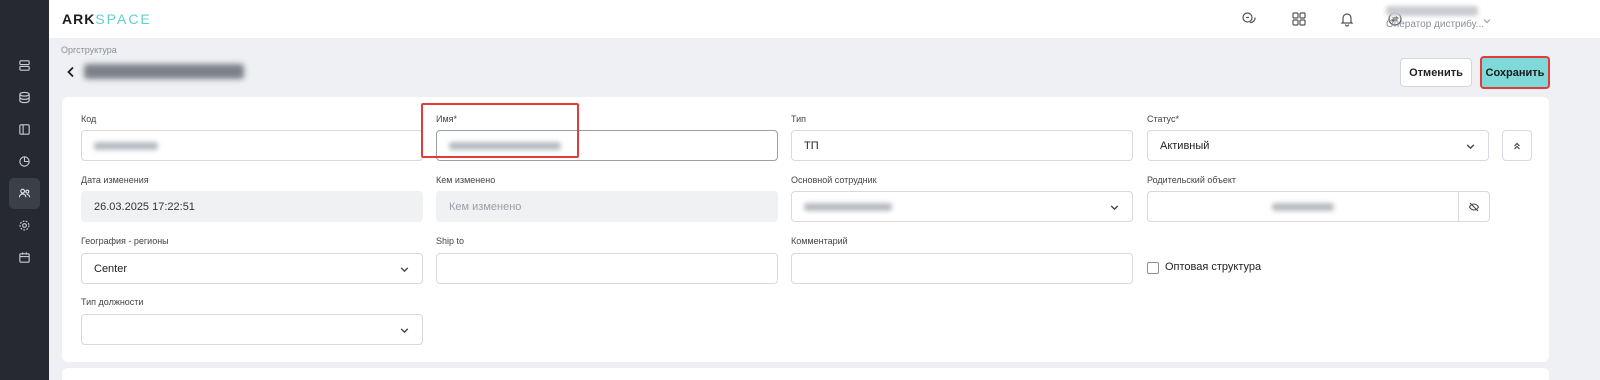 The height and width of the screenshot is (380, 1600). I want to click on server-icon, so click(24, 65).